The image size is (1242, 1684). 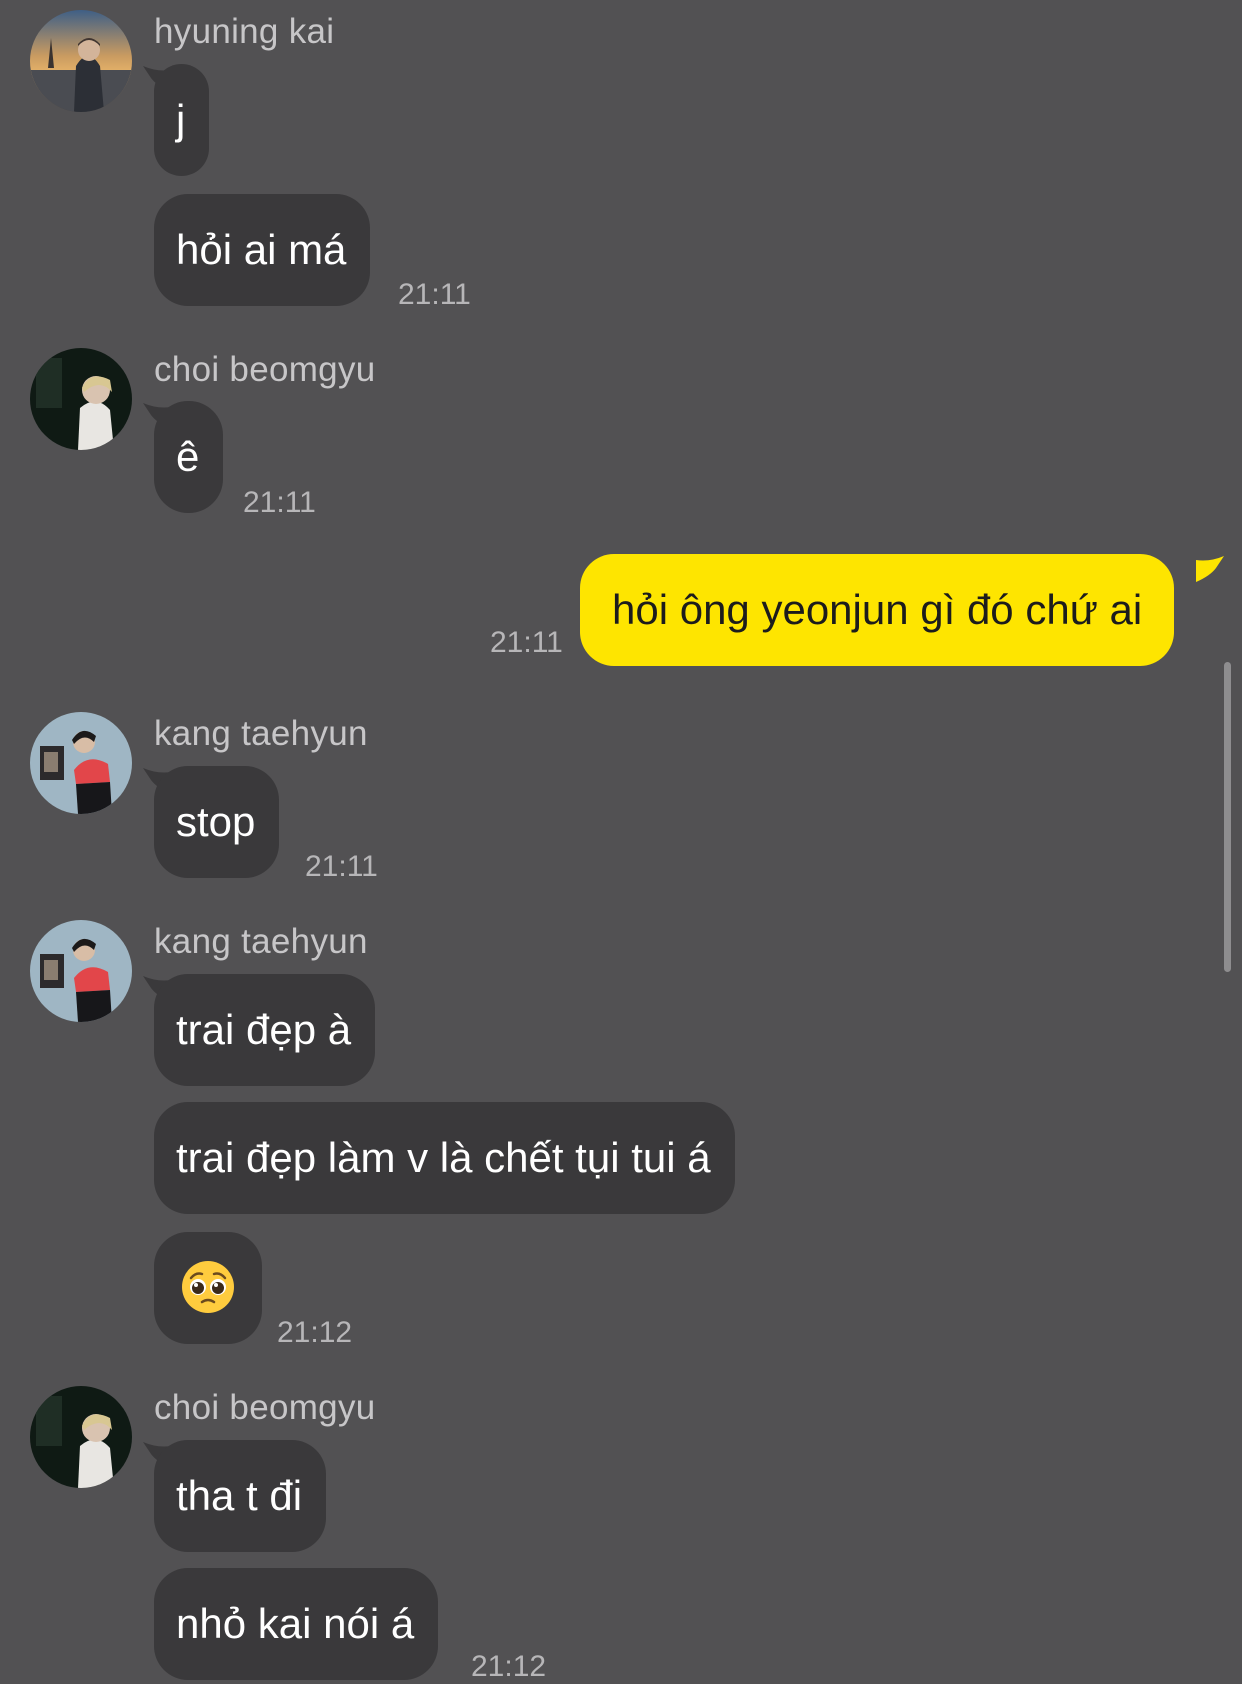 I want to click on message-bubble: trai đẹp làm v là chết tụi tui á, so click(x=444, y=1158).